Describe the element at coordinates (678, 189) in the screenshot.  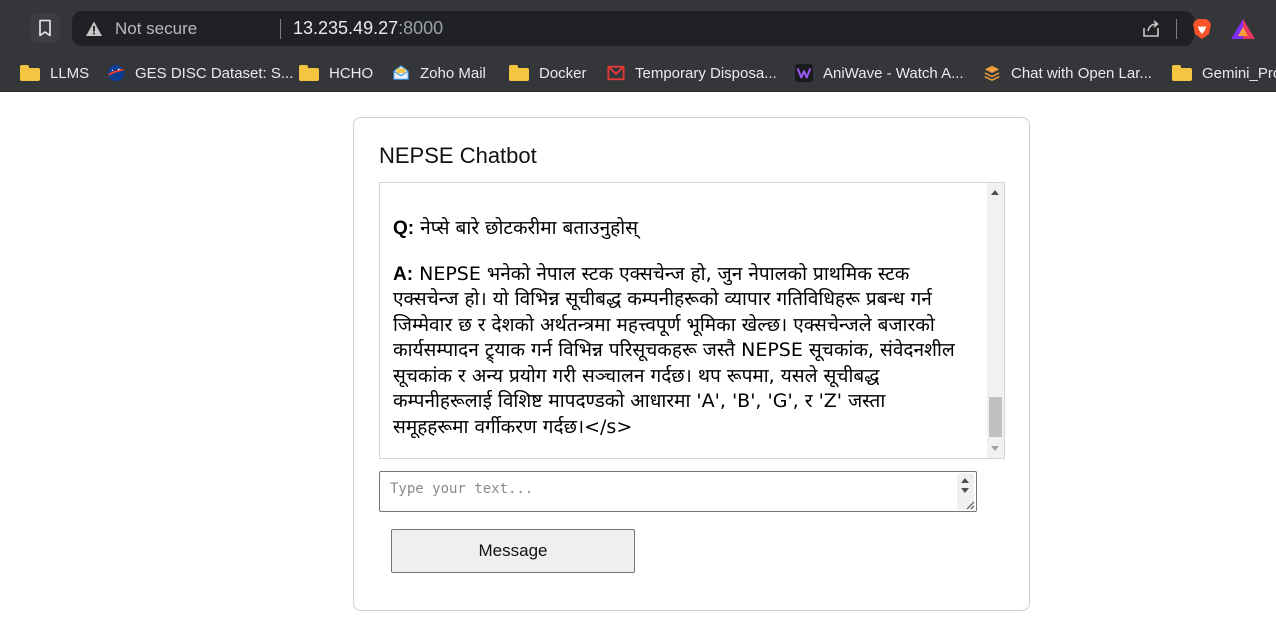
I see `partial-message: ᅳ ᅳ ᅳ ᅳ ᅳ ᅳ ᅳ ᅳ ᅳ ᅳ` at that location.